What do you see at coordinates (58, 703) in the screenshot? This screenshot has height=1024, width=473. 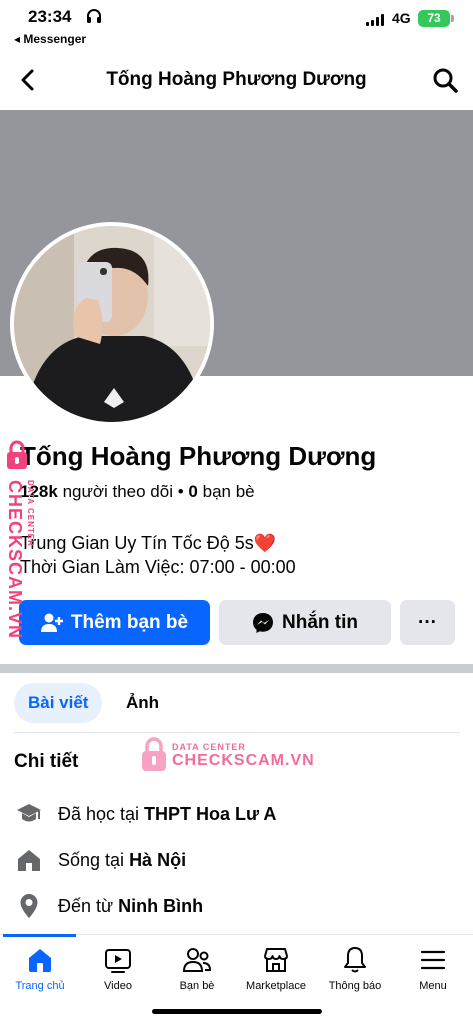 I see `tab-posts: Bài viết` at bounding box center [58, 703].